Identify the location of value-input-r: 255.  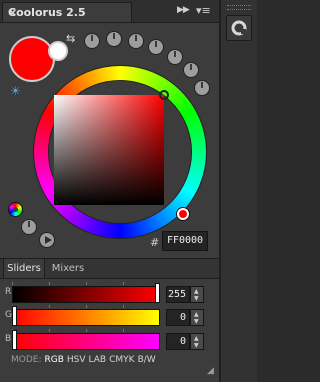
(178, 294).